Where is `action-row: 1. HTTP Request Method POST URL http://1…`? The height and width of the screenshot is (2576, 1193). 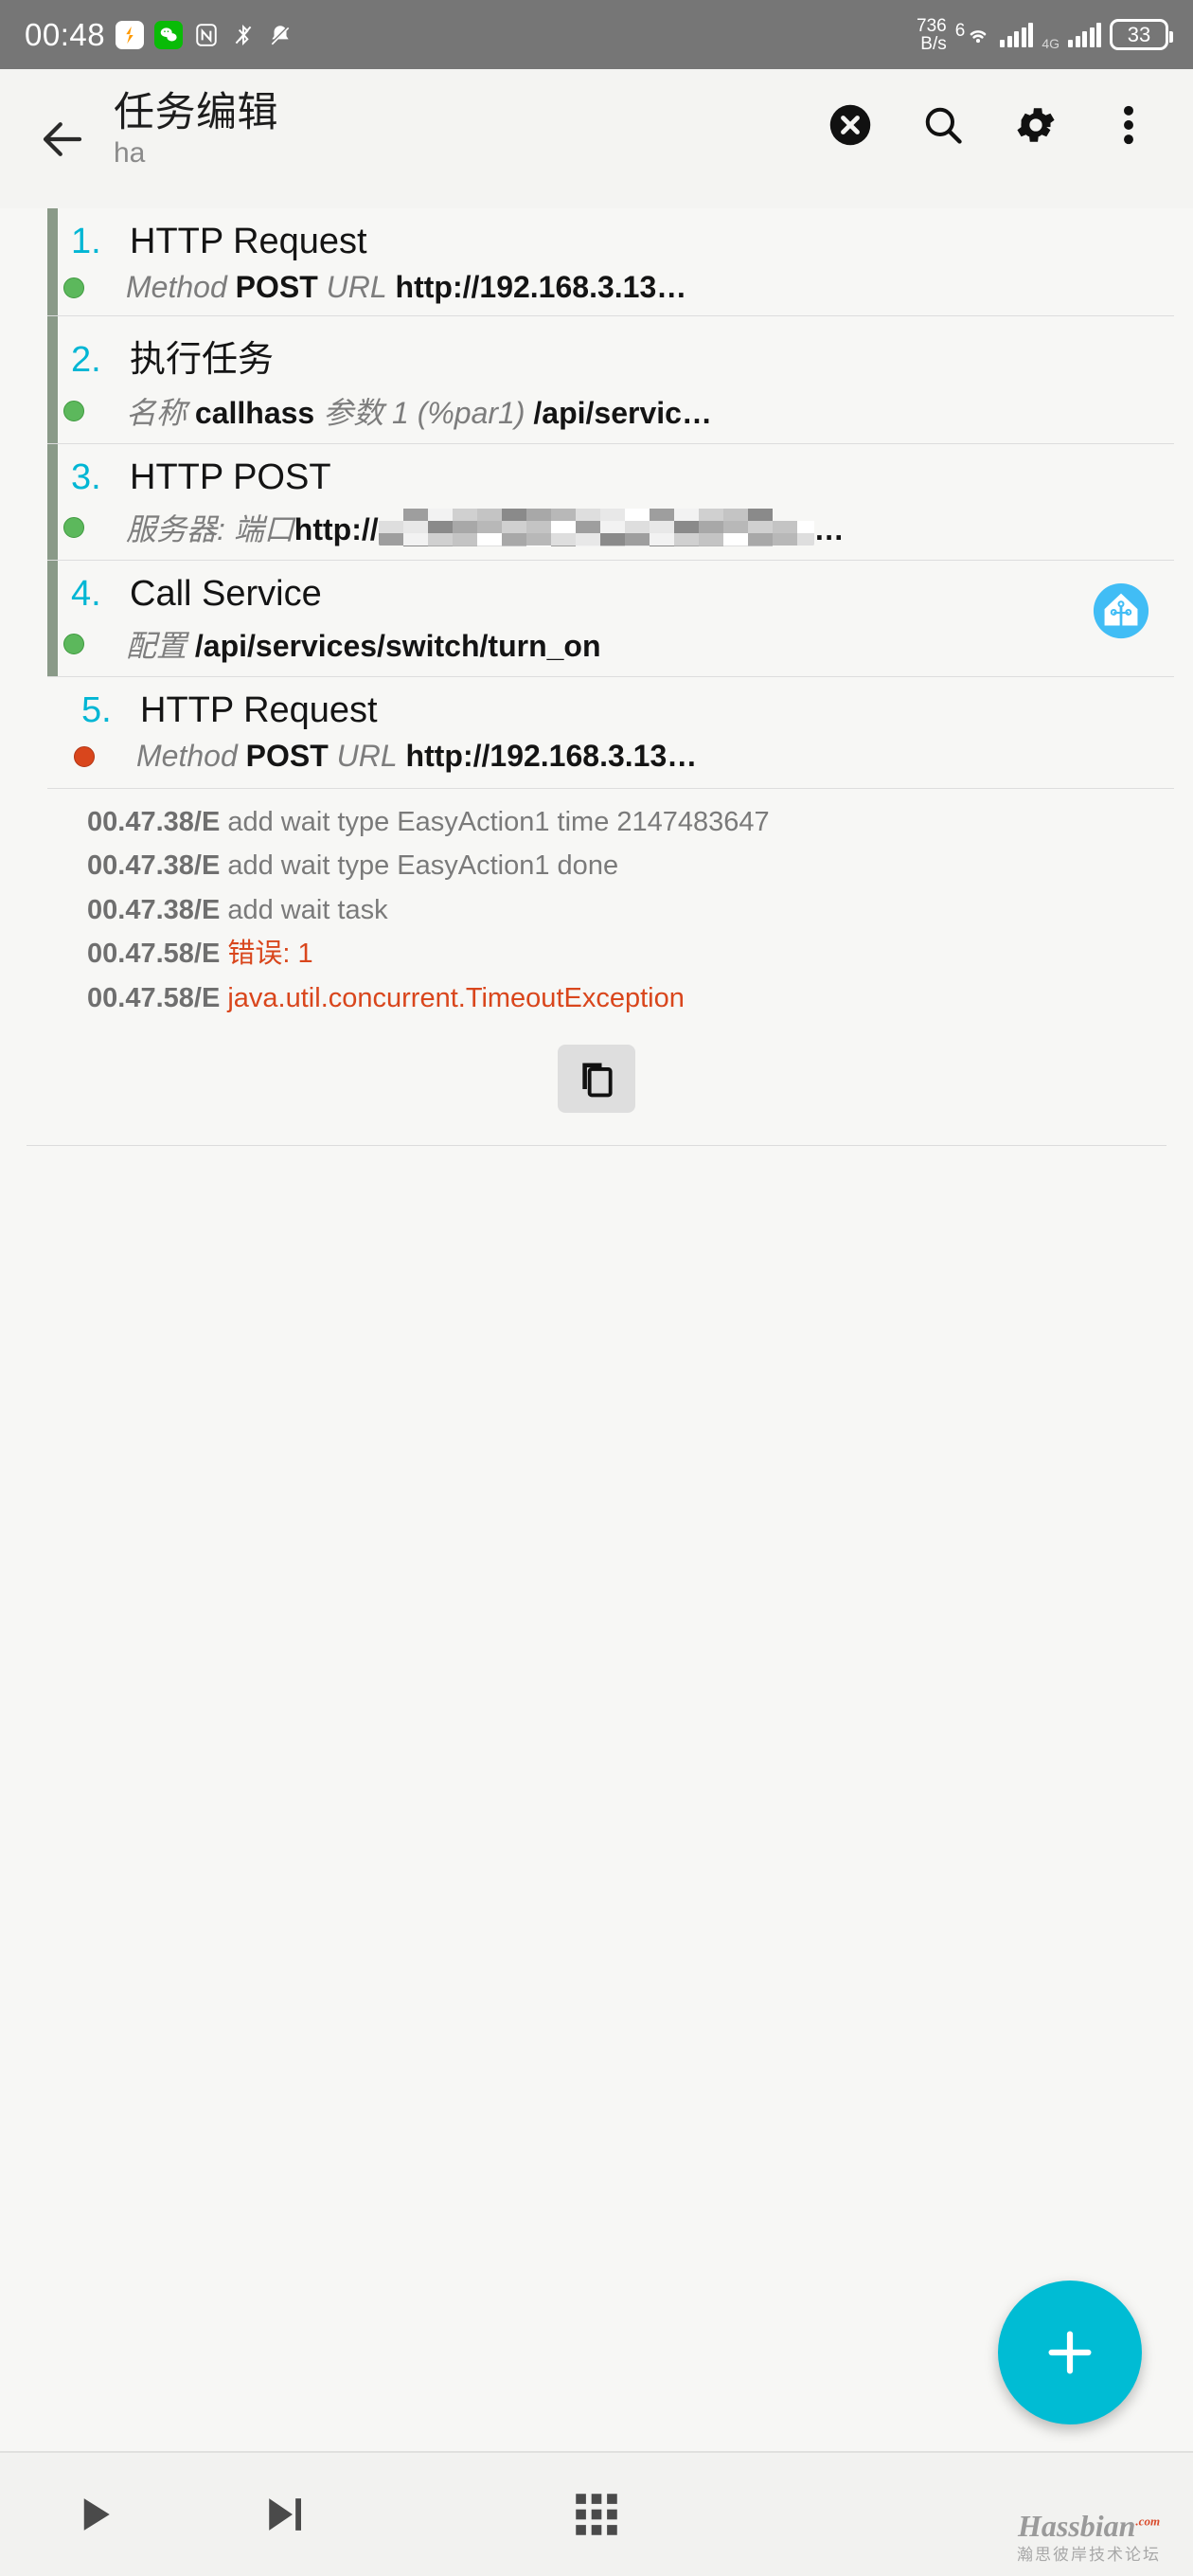
action-row: 1. HTTP Request Method POST URL http://1… is located at coordinates (596, 262).